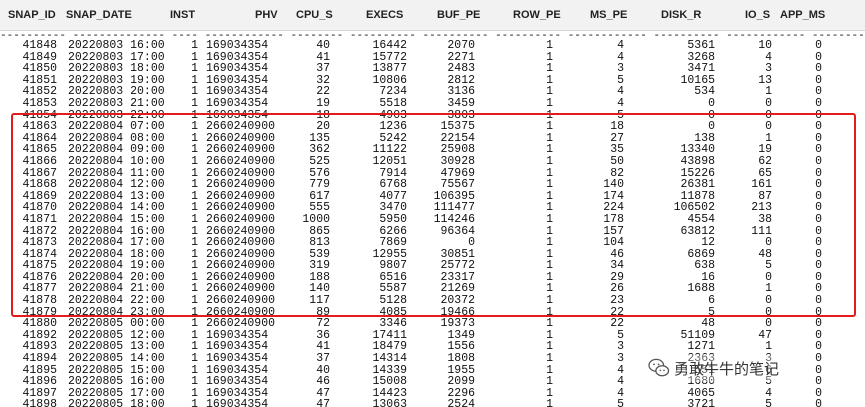 The width and height of the screenshot is (865, 407). Describe the element at coordinates (389, 46) in the screenshot. I see `cell-execs: 16442` at that location.